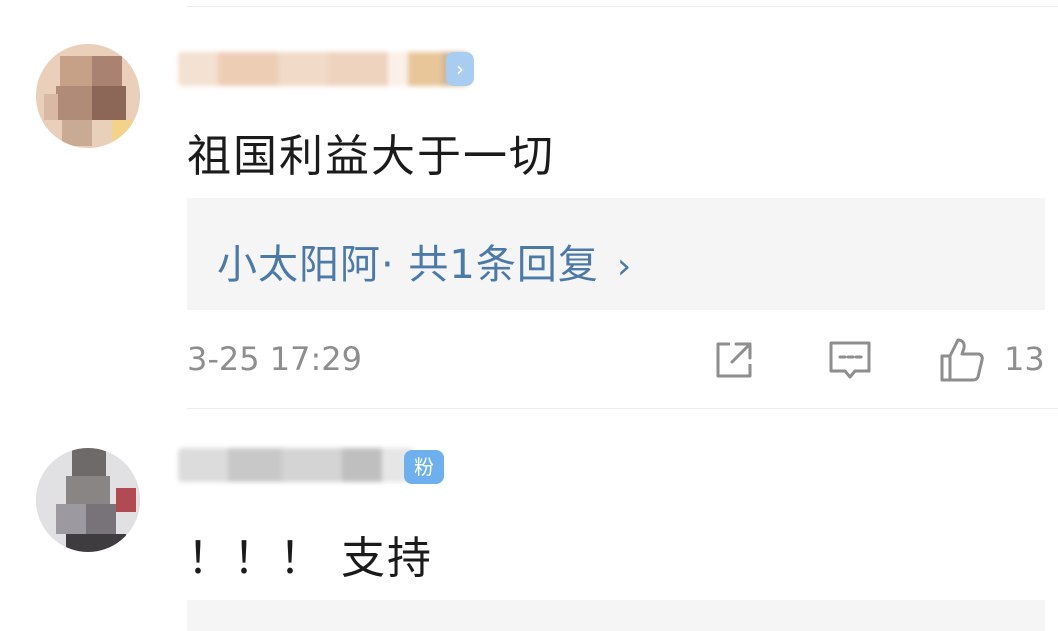 This screenshot has width=1058, height=631. What do you see at coordinates (371, 156) in the screenshot?
I see `comment-text: 祖国利益大于一切` at bounding box center [371, 156].